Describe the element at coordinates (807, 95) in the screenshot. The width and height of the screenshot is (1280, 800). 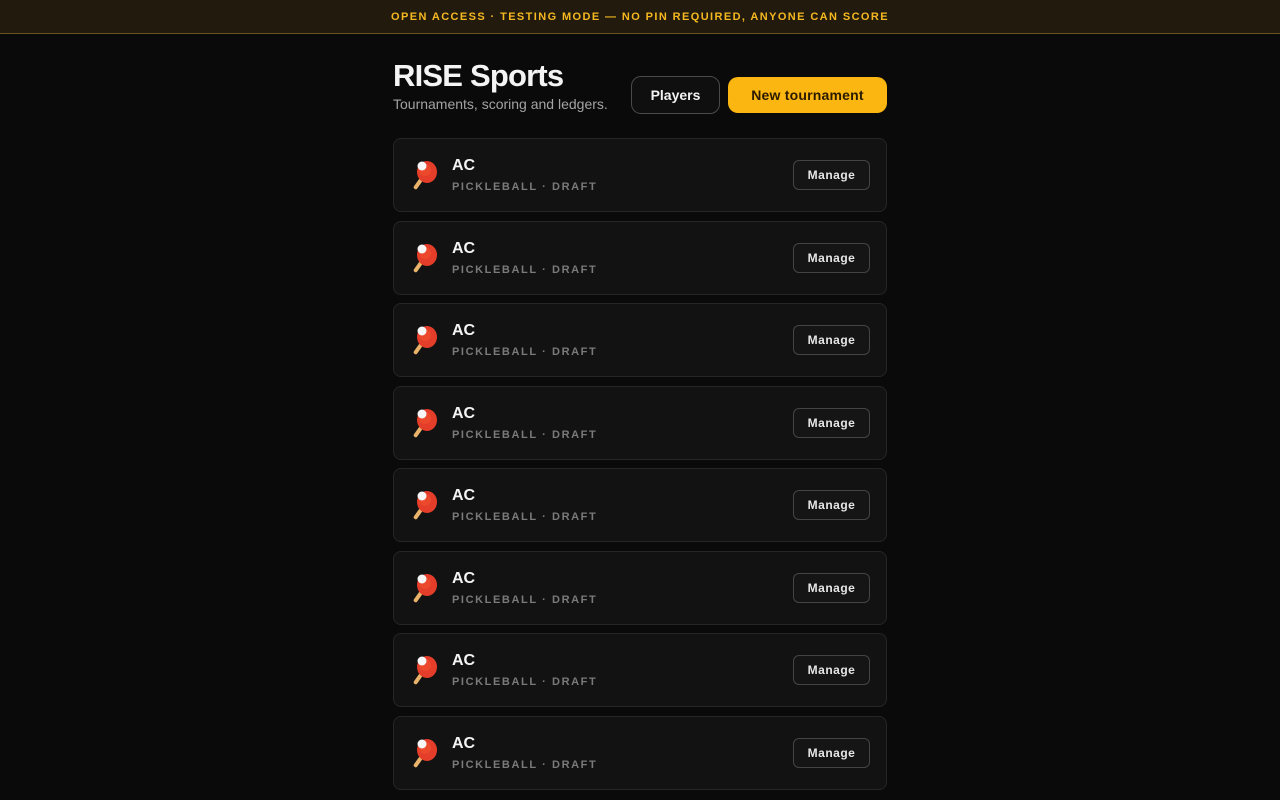
I see `new-tournament-button: New tournament` at that location.